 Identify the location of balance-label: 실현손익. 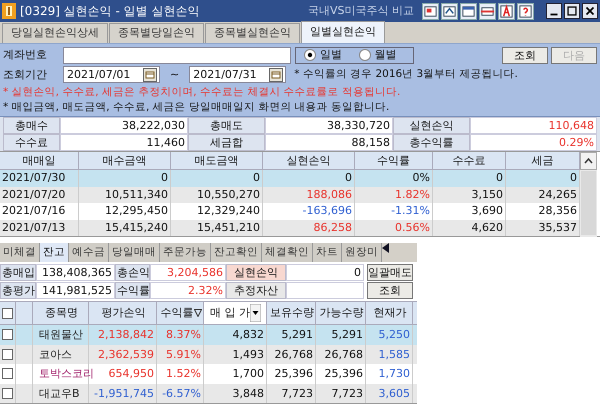
(256, 272).